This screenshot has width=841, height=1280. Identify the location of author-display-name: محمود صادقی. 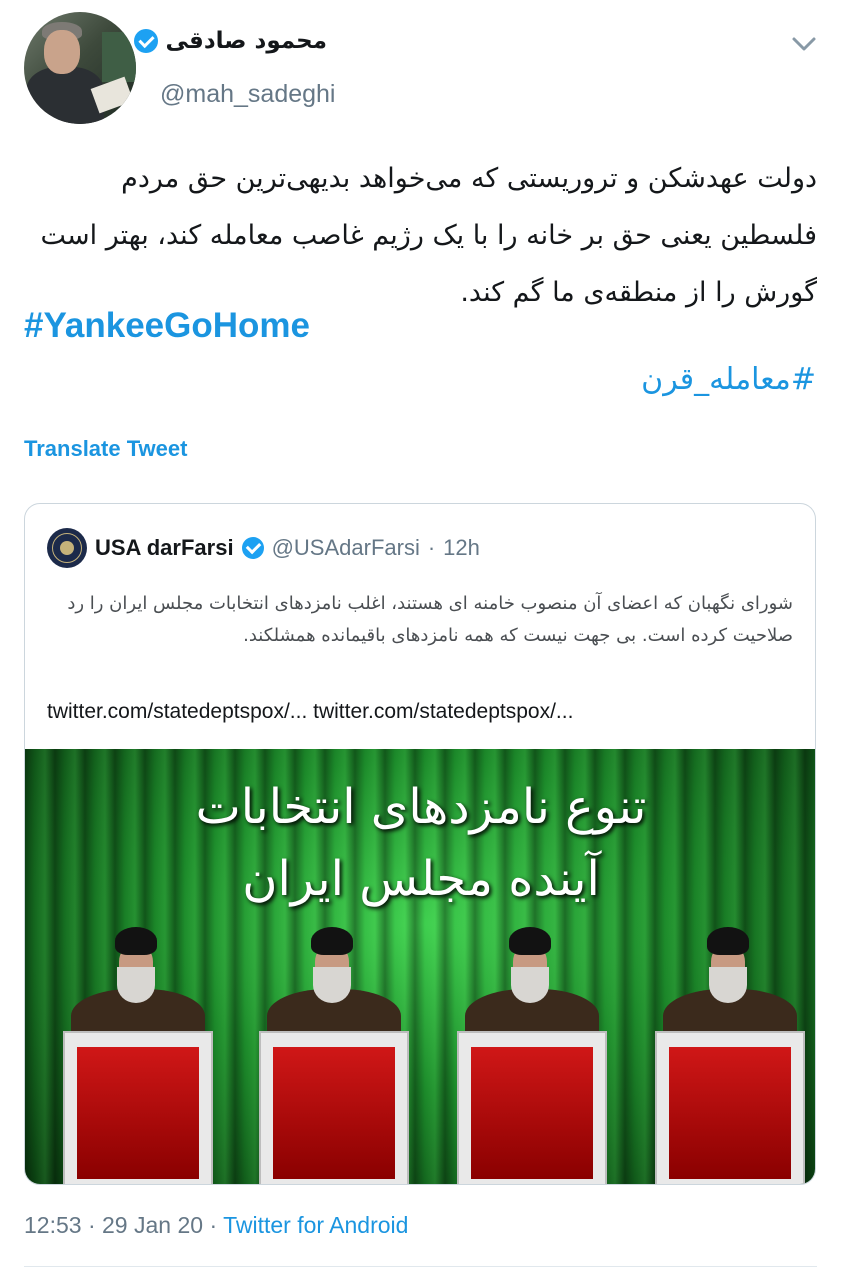
(246, 41).